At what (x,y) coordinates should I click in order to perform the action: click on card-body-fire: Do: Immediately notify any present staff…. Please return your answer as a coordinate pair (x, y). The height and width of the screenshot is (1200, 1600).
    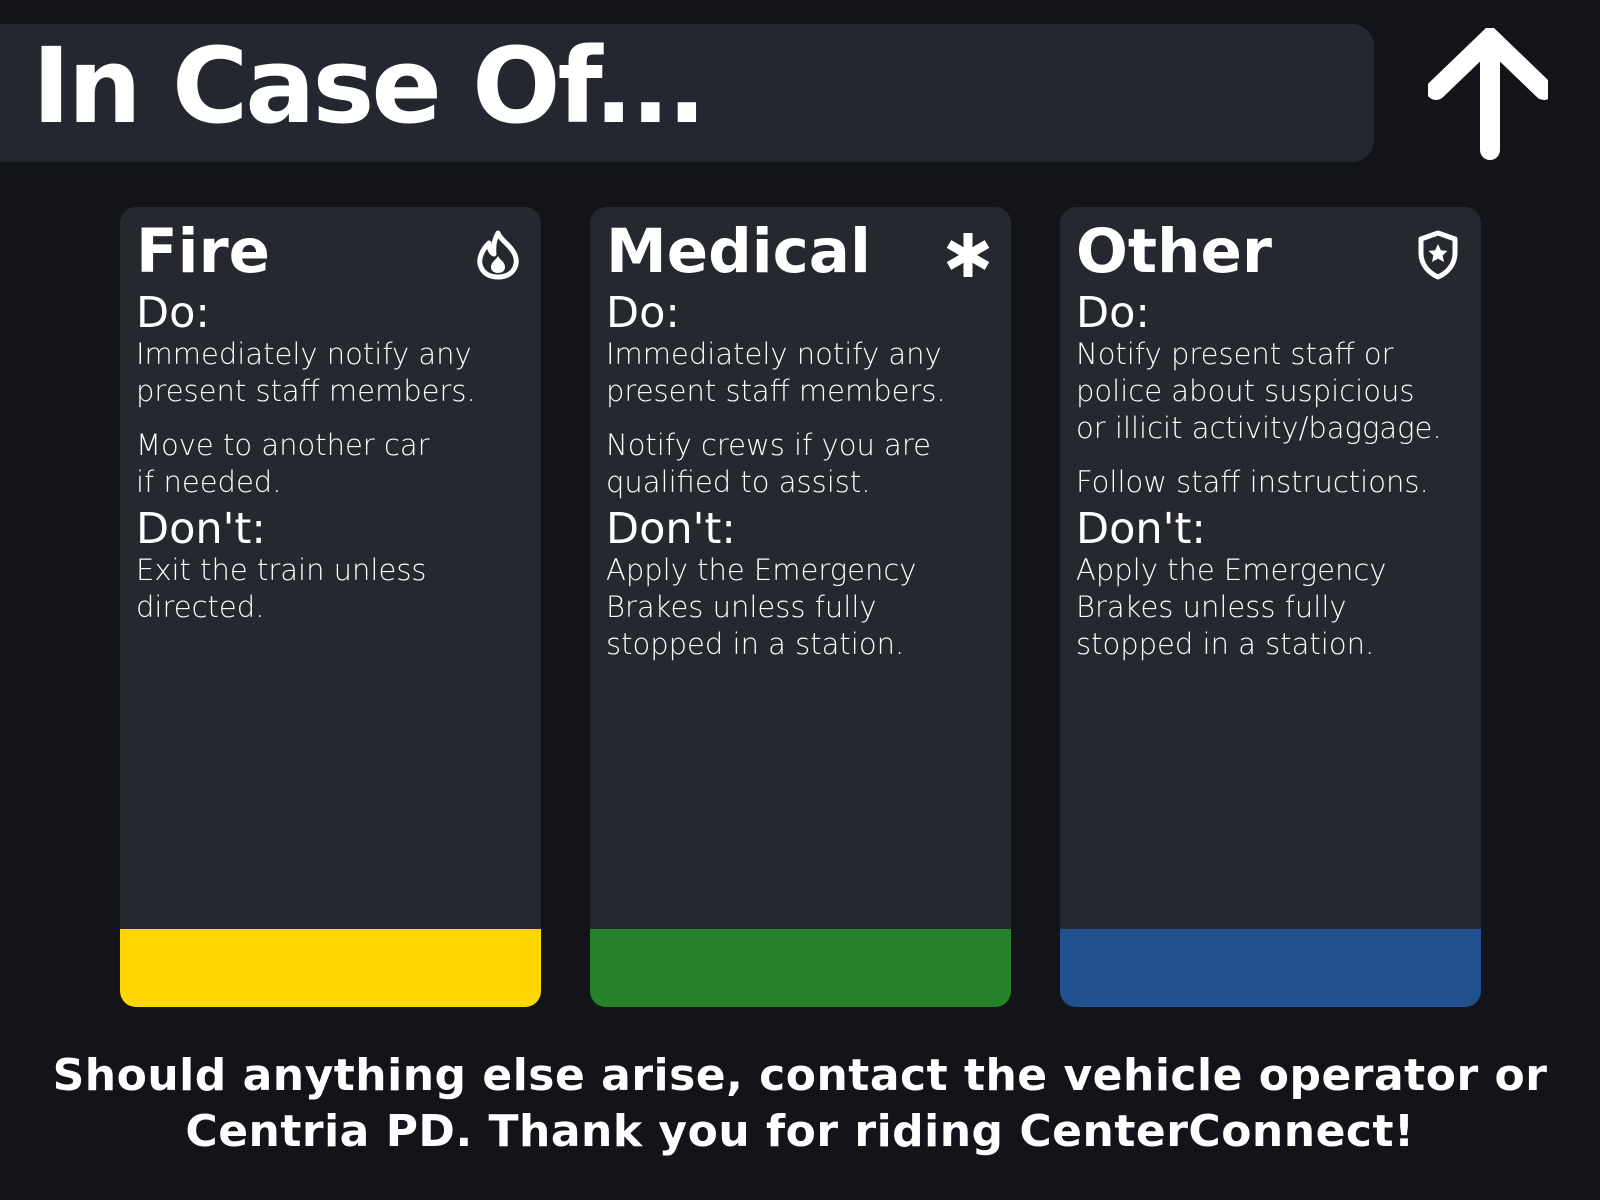
    Looking at the image, I should click on (333, 457).